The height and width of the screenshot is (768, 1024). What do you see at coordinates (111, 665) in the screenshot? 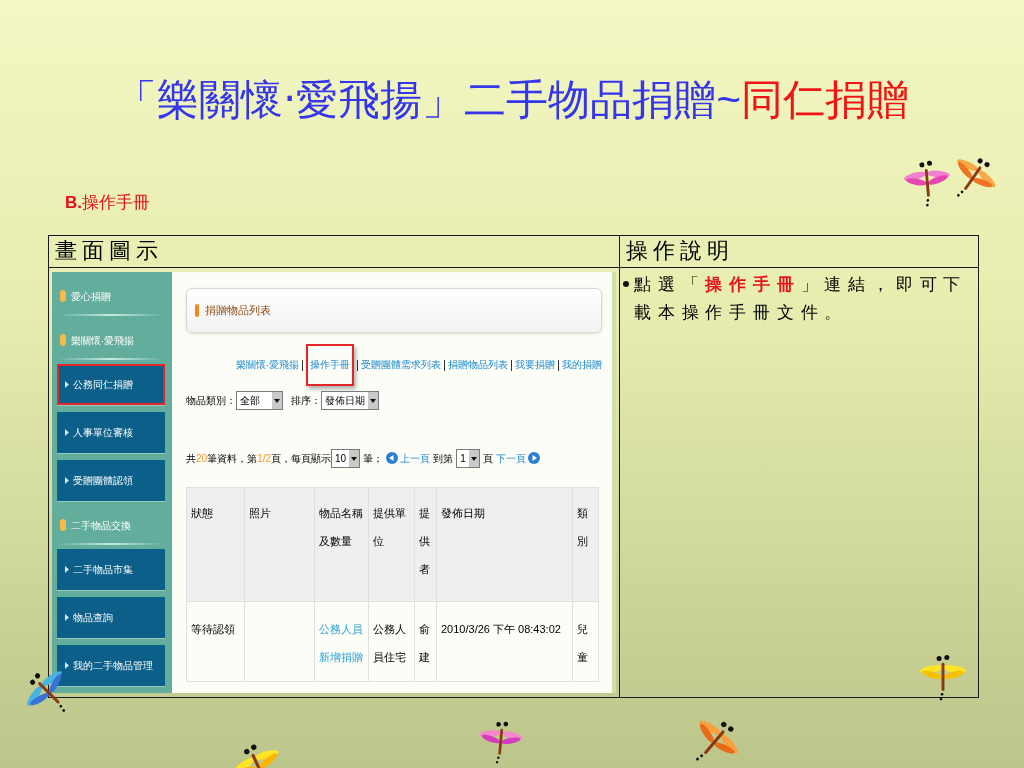
I see `sidebar-item: 我的二手物品管理` at bounding box center [111, 665].